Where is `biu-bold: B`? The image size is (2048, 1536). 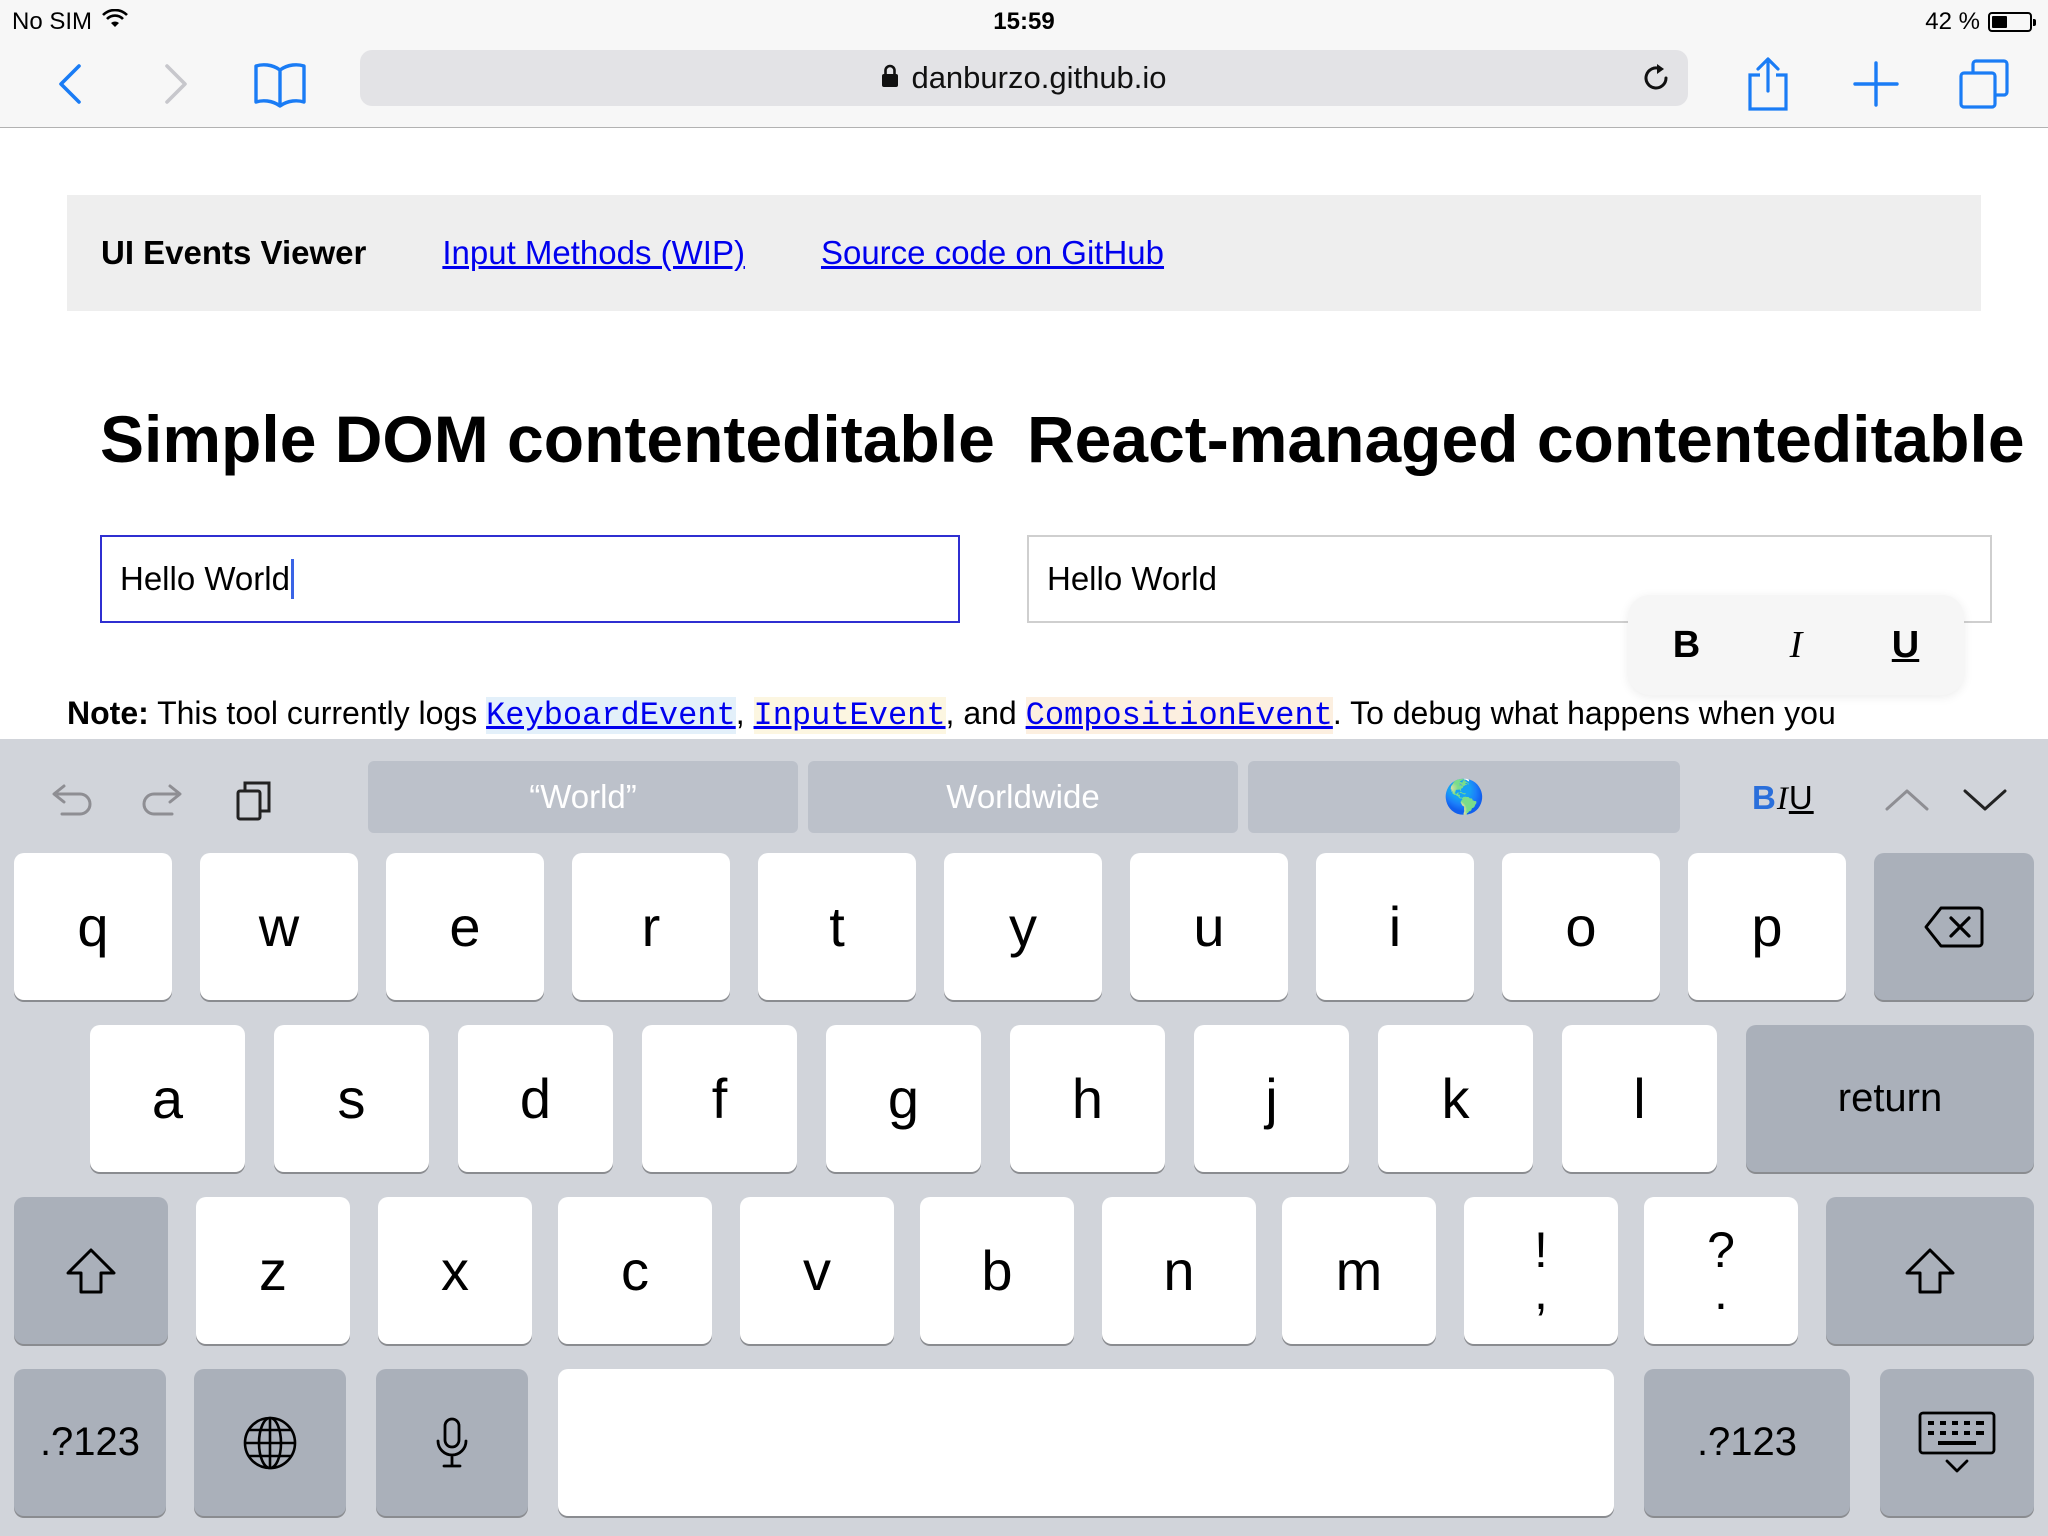 biu-bold: B is located at coordinates (1764, 797).